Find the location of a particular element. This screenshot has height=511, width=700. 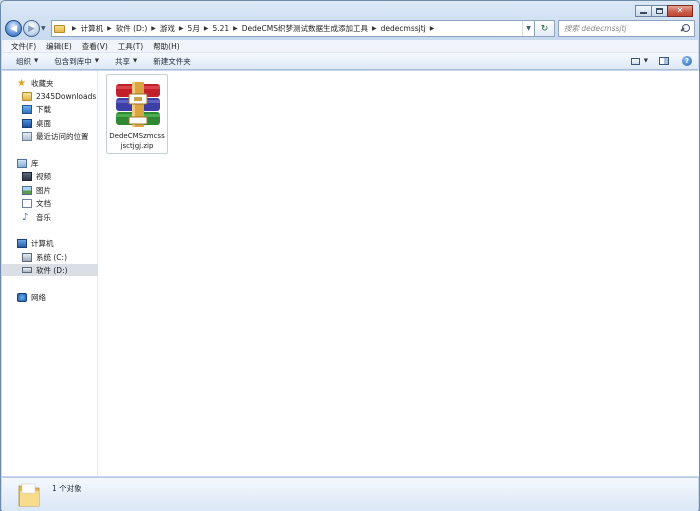

close-icon: ✕ is located at coordinates (680, 10).